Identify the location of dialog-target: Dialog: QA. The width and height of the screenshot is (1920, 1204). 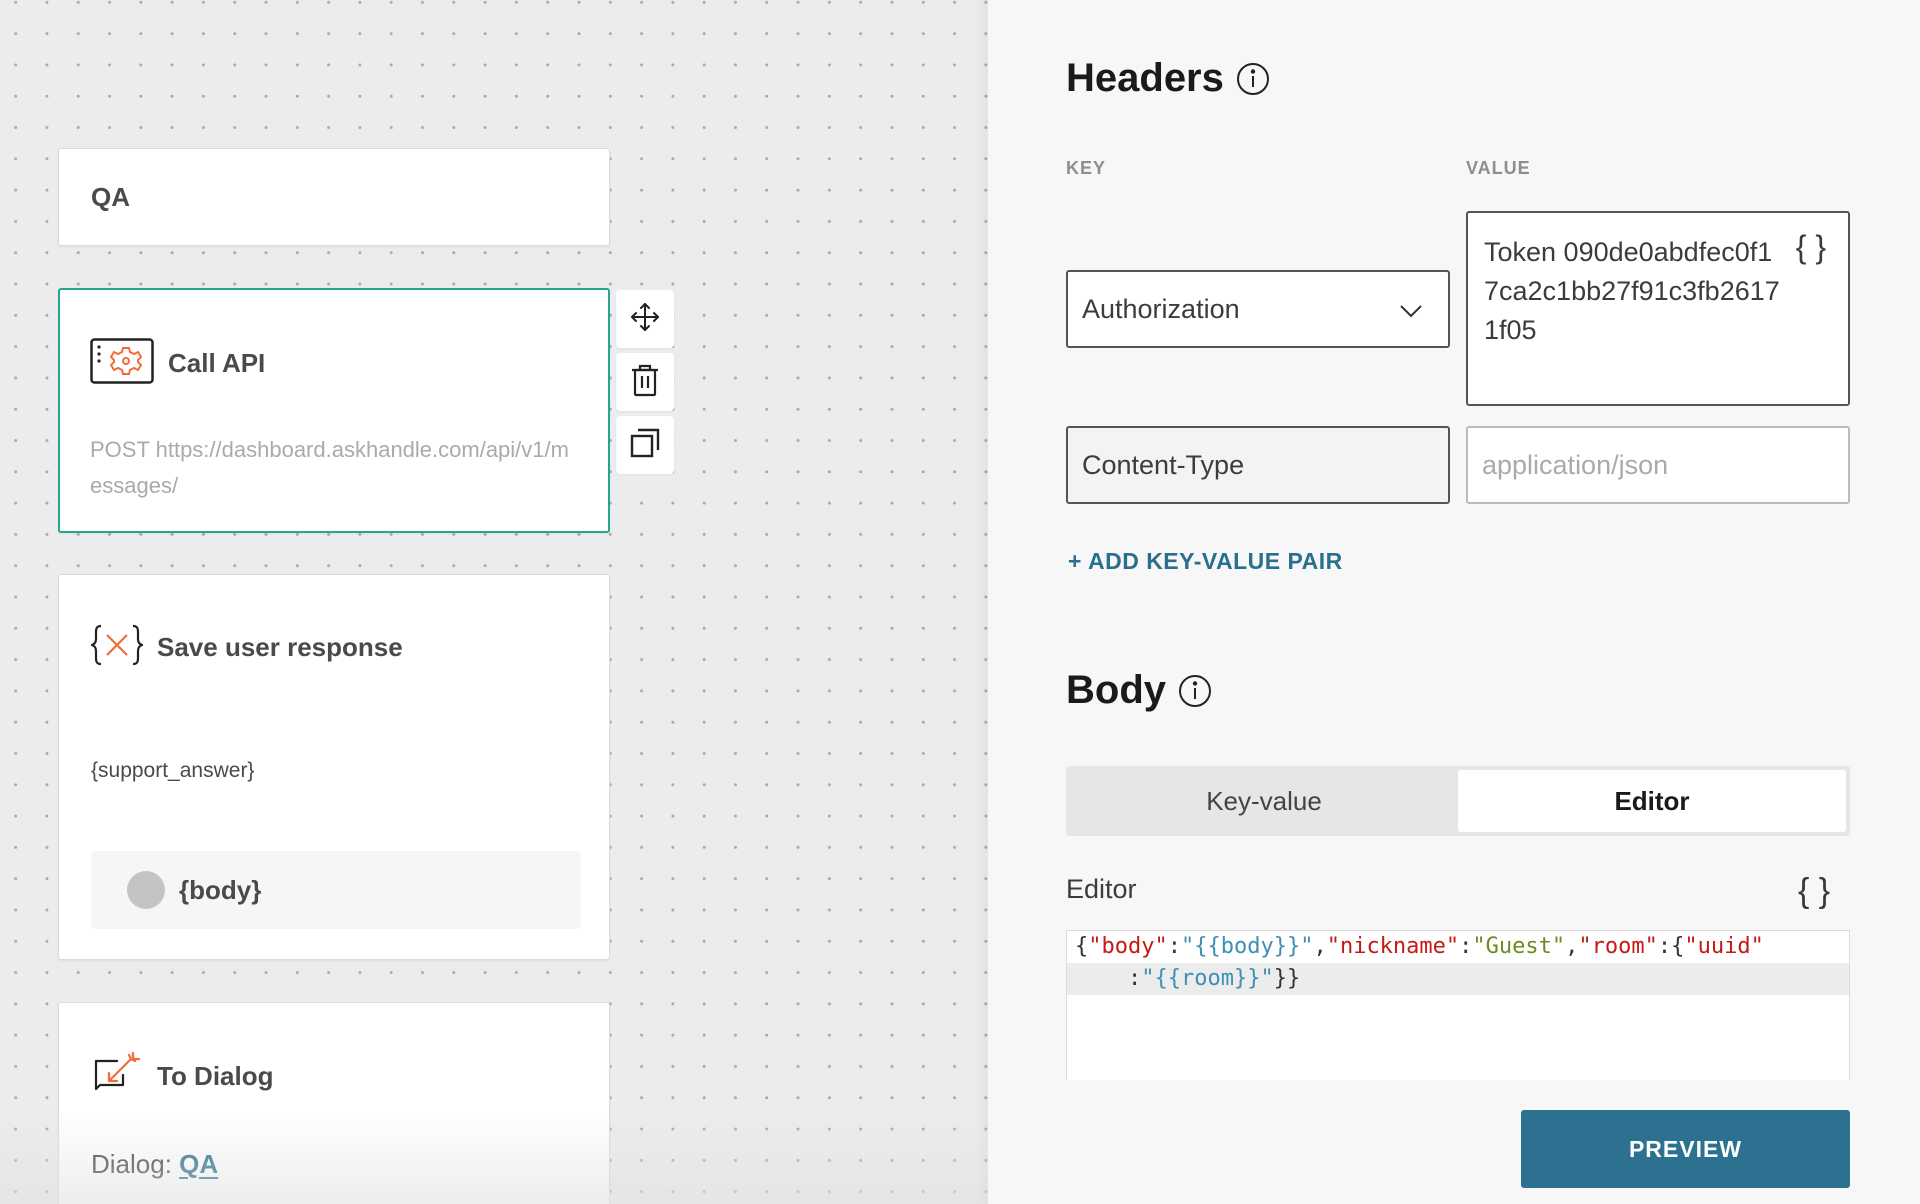
(154, 1164).